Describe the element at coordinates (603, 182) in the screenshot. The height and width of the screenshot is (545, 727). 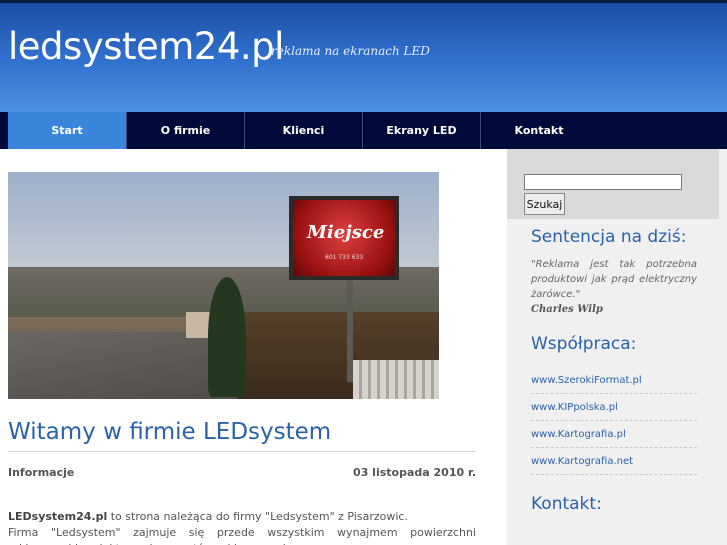
I see `search-input` at that location.